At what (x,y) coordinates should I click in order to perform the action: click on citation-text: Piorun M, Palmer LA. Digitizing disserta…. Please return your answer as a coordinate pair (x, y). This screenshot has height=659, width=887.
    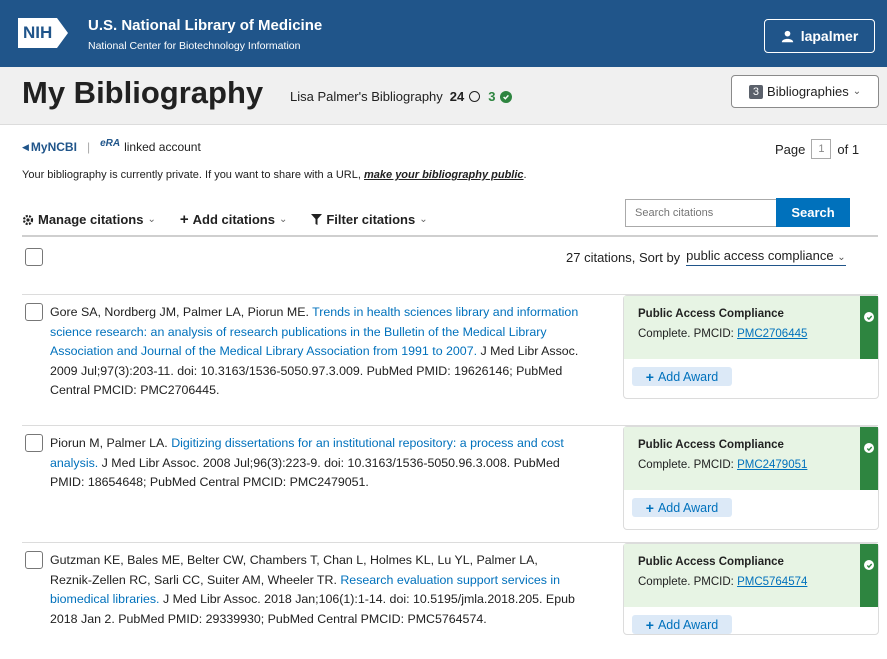
    Looking at the image, I should click on (316, 463).